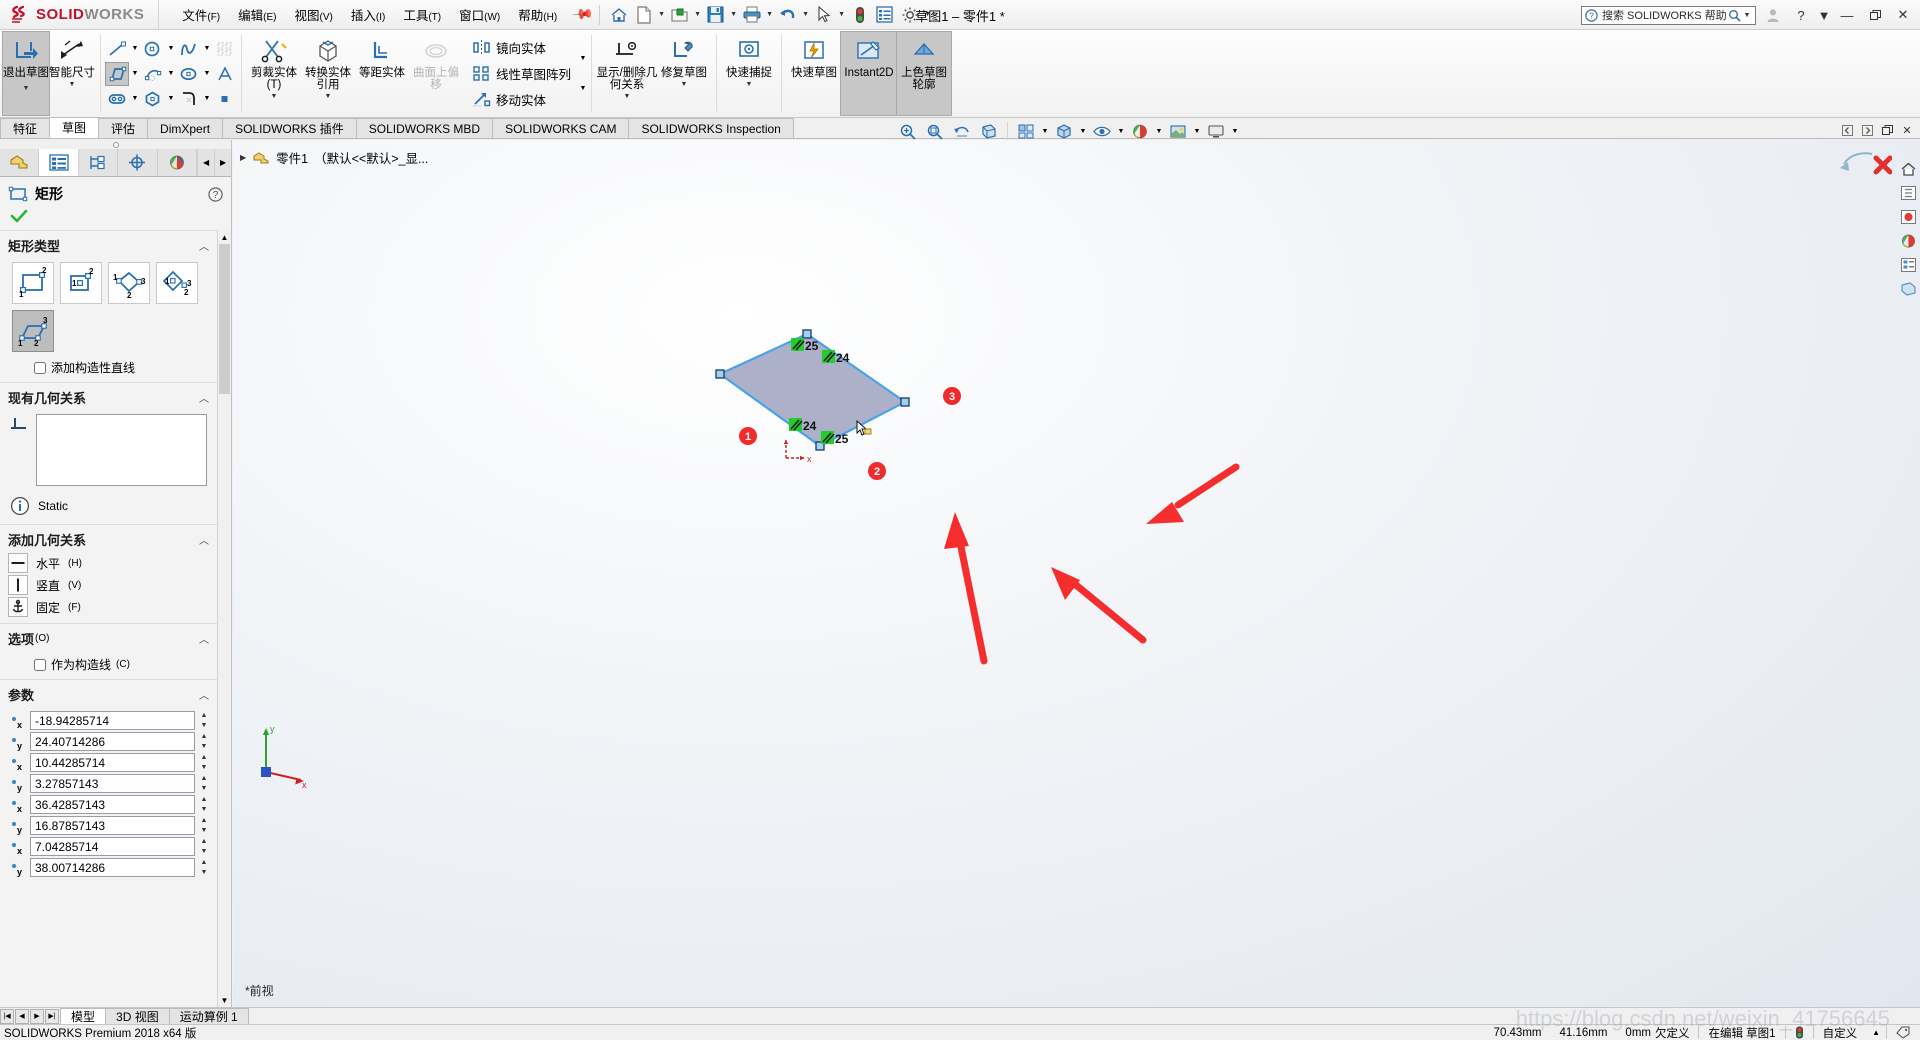 The image size is (1920, 1040). What do you see at coordinates (436, 73) in the screenshot?
I see `offset-on-surface-button: 曲面上偏移` at bounding box center [436, 73].